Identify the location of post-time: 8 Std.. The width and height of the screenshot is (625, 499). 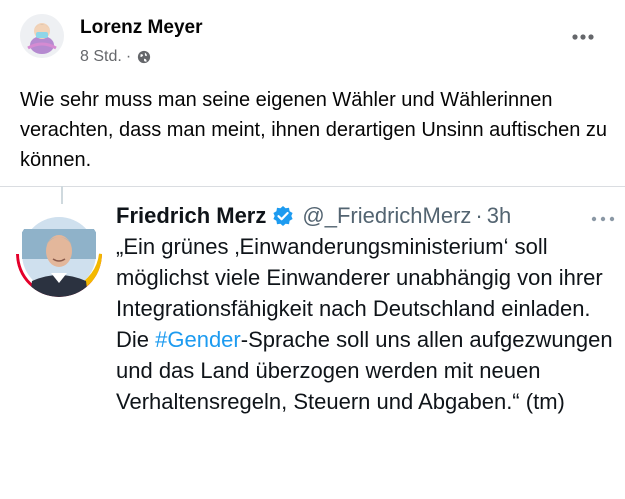
(101, 57).